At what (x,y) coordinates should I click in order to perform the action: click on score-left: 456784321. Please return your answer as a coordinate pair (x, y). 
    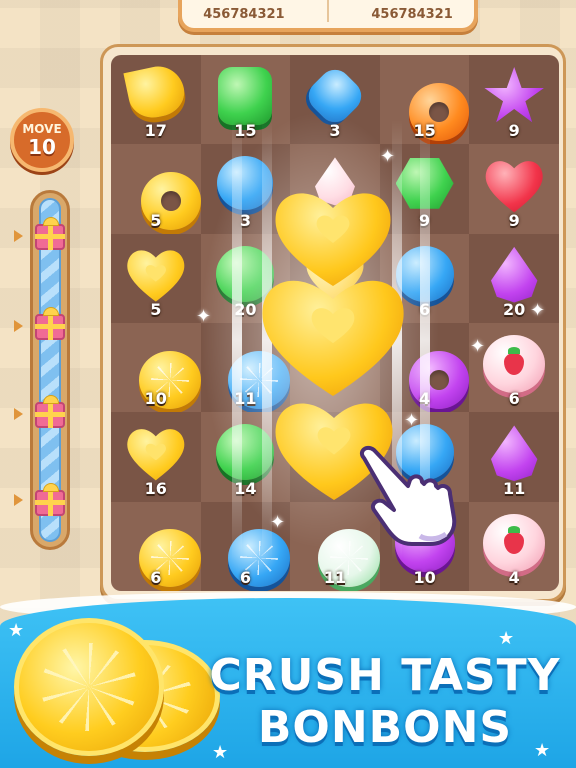
    Looking at the image, I should click on (244, 14).